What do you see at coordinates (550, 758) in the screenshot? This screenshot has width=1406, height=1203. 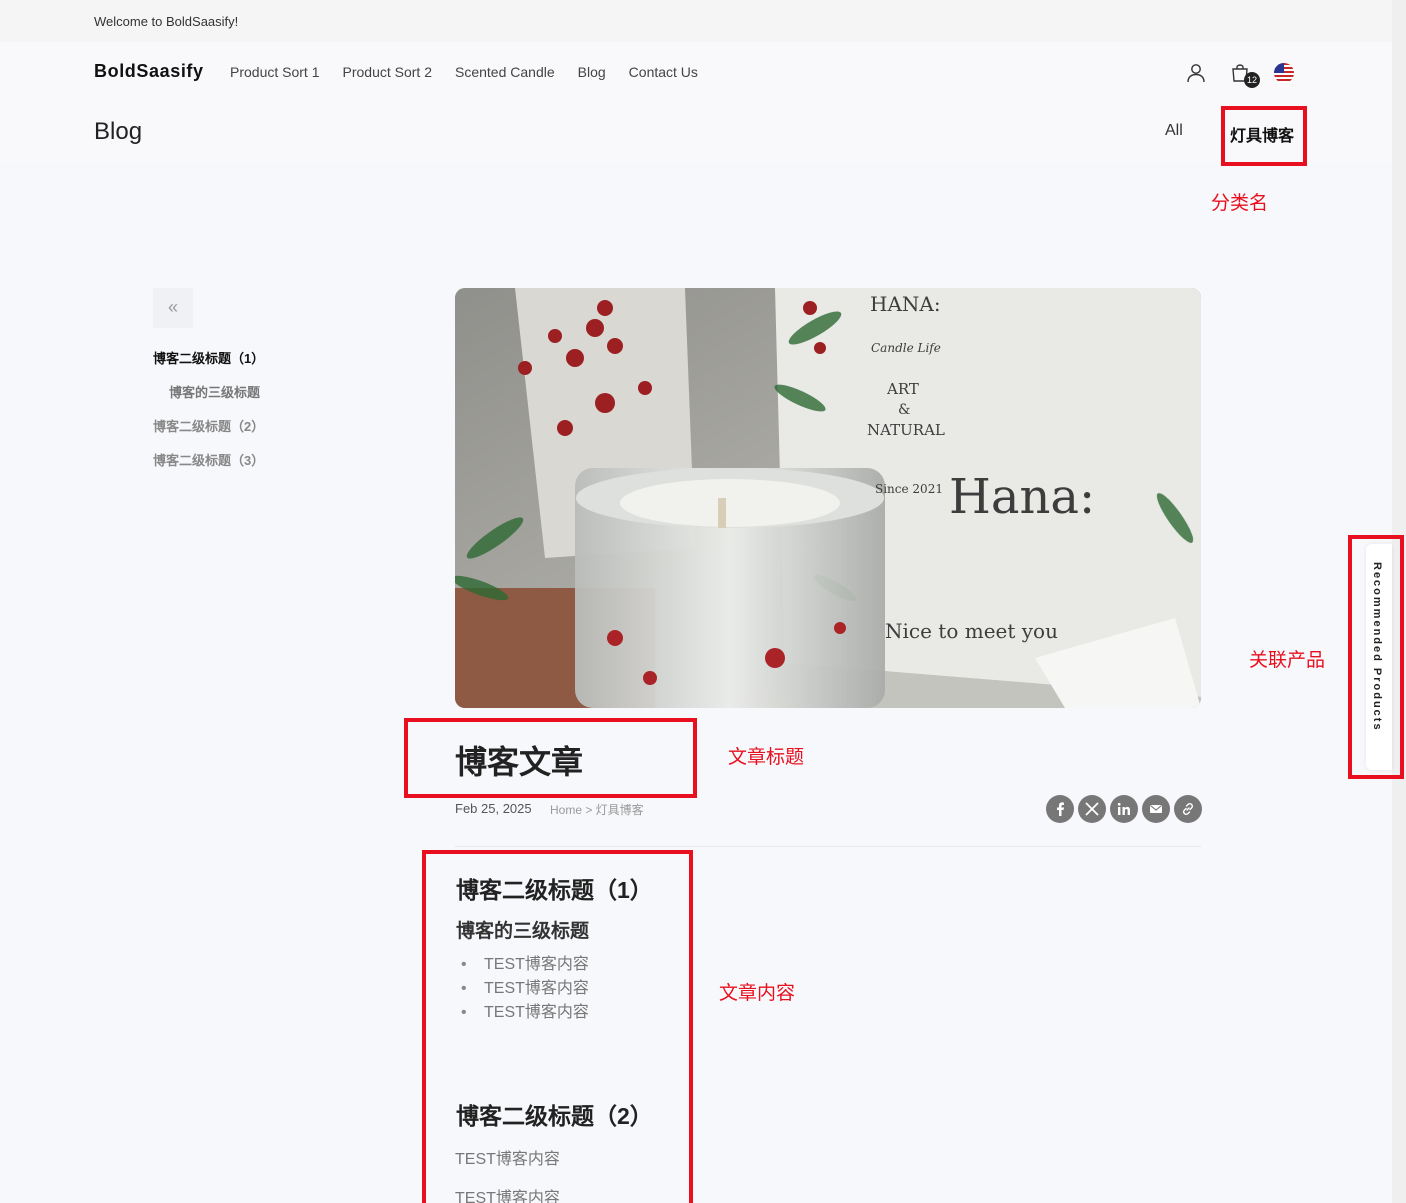 I see `annotation-box-title` at bounding box center [550, 758].